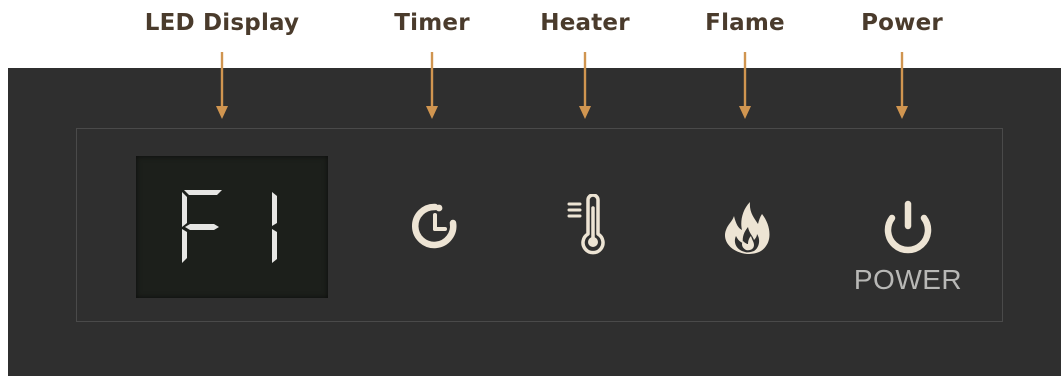 The width and height of the screenshot is (1061, 376). Describe the element at coordinates (434, 226) in the screenshot. I see `clock-icon` at that location.